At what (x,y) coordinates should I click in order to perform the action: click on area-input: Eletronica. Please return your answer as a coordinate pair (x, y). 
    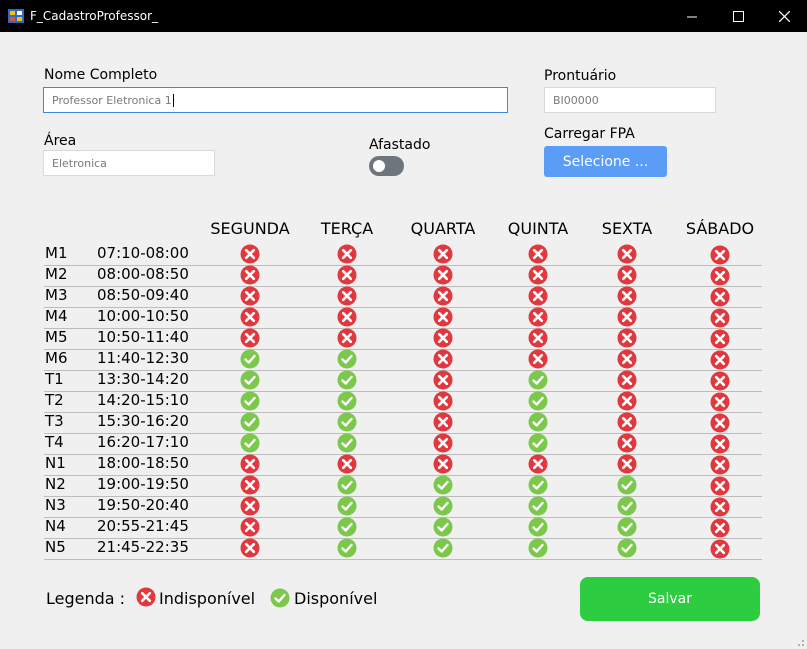
    Looking at the image, I should click on (129, 163).